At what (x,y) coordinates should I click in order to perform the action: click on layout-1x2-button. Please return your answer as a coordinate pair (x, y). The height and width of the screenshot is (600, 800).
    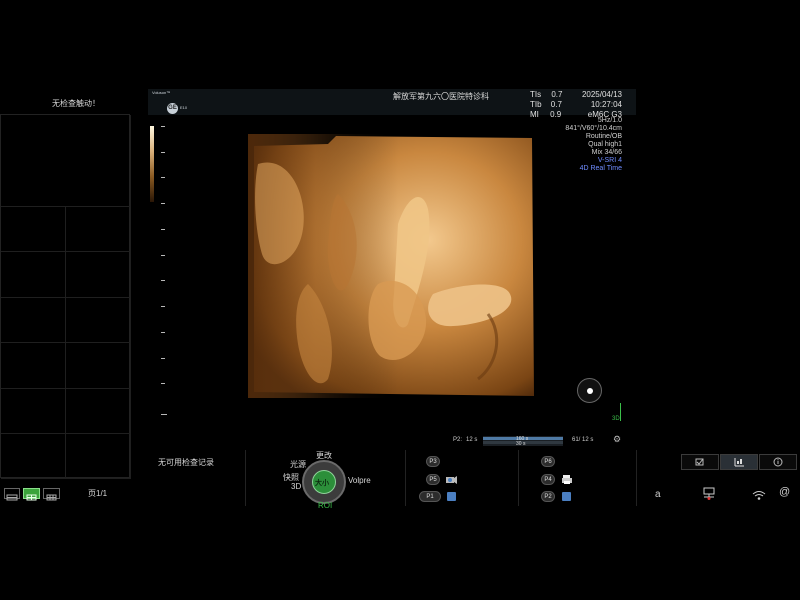
    Looking at the image, I should click on (12, 494).